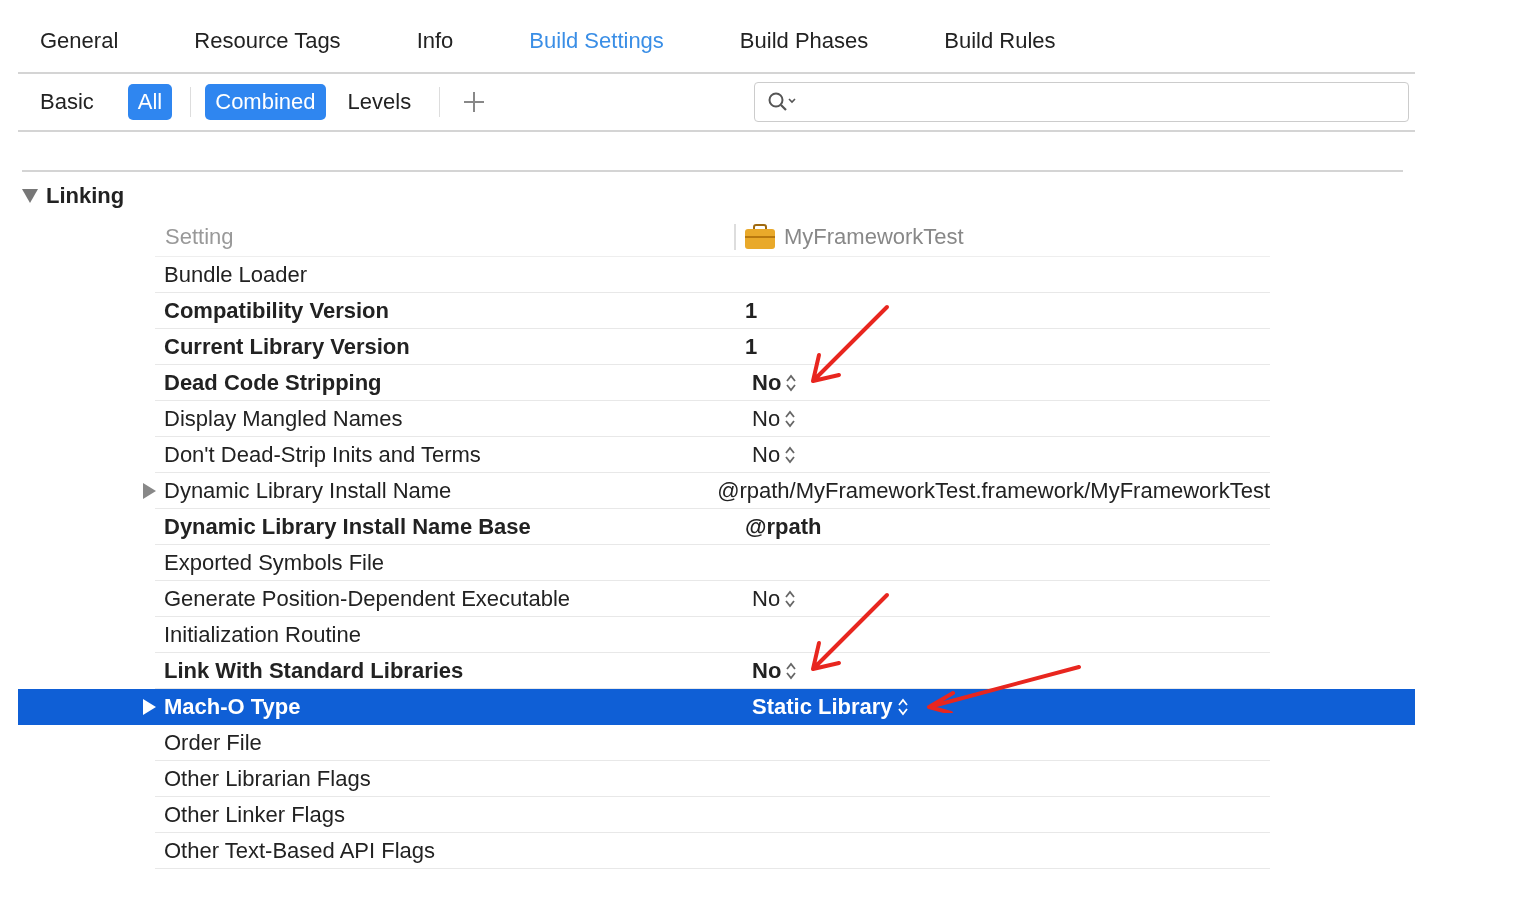 The width and height of the screenshot is (1514, 916). I want to click on setting-name: Other Librarian Flags, so click(267, 779).